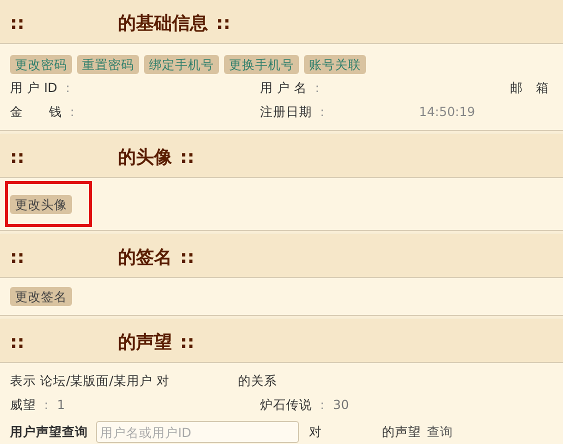 The width and height of the screenshot is (563, 444). What do you see at coordinates (257, 381) in the screenshot?
I see `description-text: 的关系` at bounding box center [257, 381].